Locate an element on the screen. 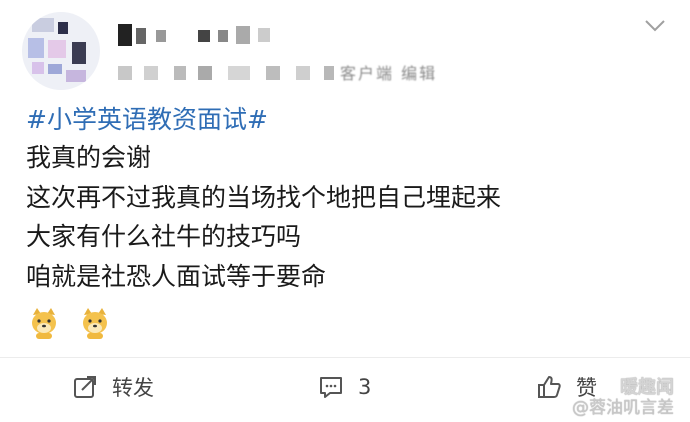  post-source: 客户端 编辑 is located at coordinates (389, 73).